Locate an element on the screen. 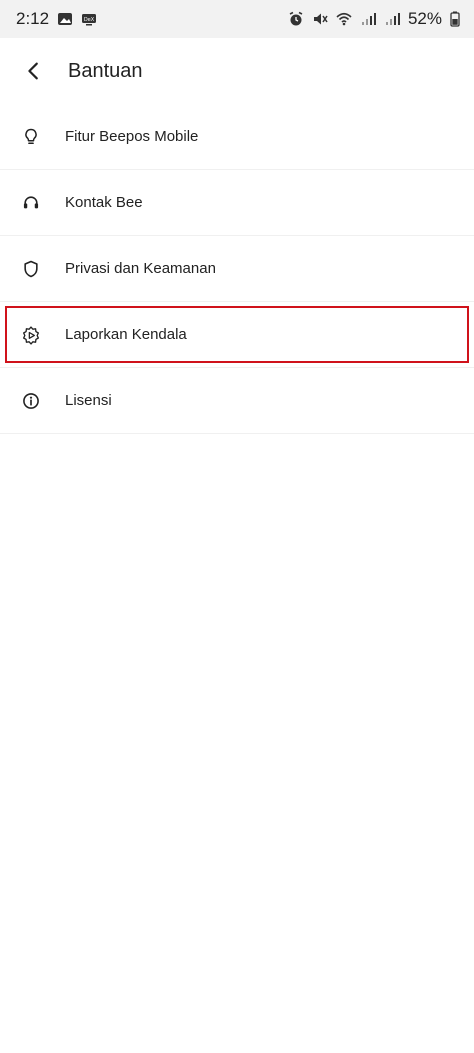 This screenshot has height=1053, width=474. headset-icon is located at coordinates (31, 203).